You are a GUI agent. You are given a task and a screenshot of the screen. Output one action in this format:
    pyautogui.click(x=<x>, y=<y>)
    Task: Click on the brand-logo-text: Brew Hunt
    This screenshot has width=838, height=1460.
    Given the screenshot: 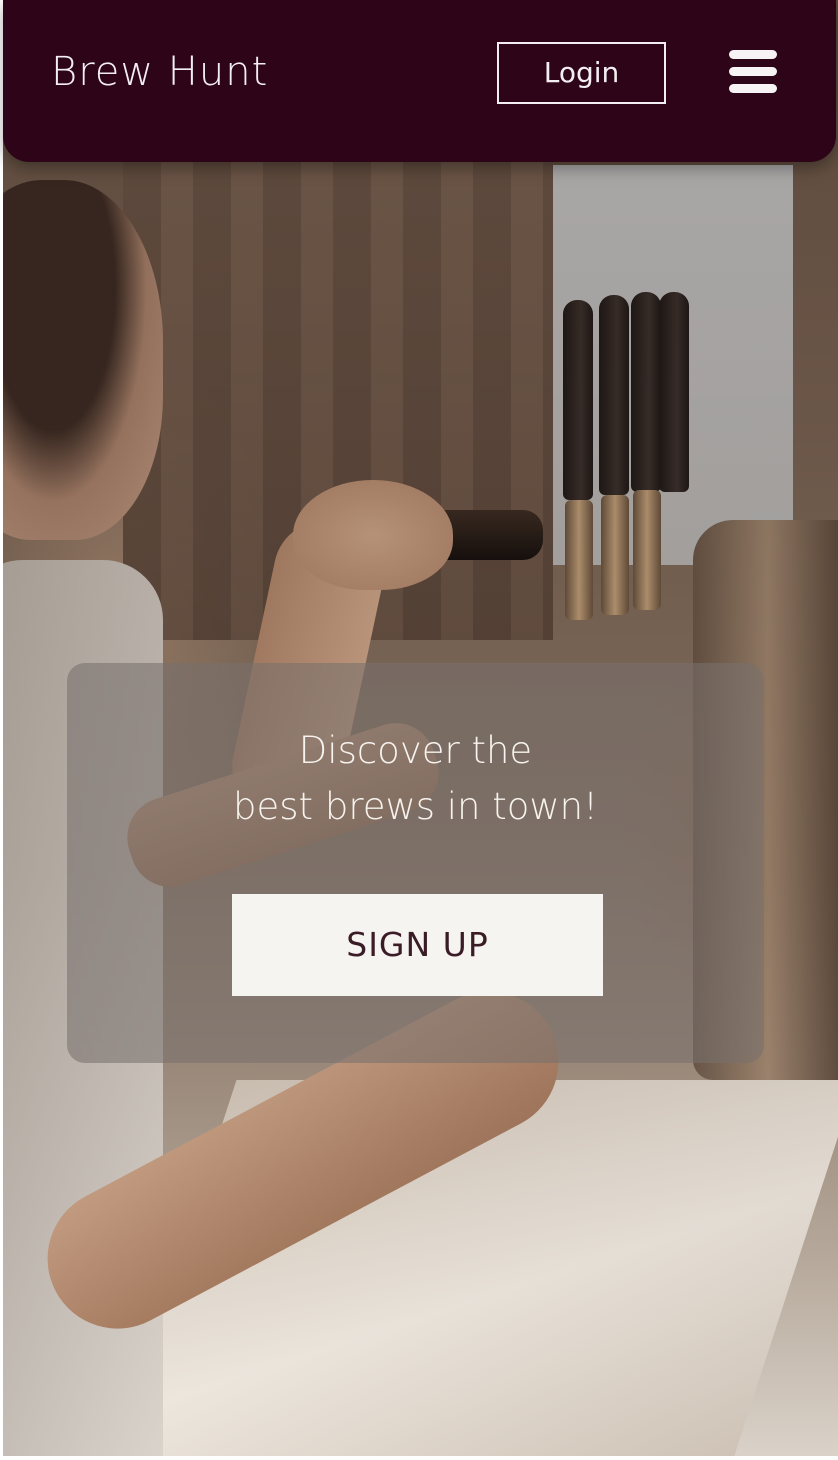 What is the action you would take?
    pyautogui.click(x=159, y=72)
    